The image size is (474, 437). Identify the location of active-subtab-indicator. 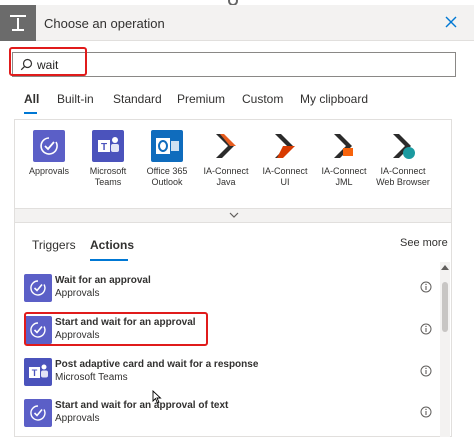
(109, 260).